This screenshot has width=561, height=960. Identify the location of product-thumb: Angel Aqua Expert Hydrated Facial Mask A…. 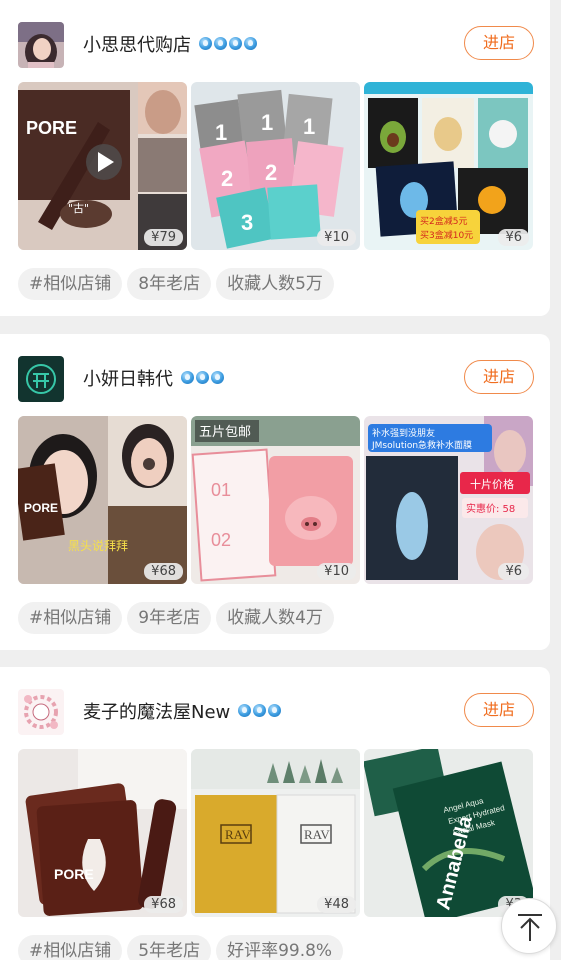
(448, 833).